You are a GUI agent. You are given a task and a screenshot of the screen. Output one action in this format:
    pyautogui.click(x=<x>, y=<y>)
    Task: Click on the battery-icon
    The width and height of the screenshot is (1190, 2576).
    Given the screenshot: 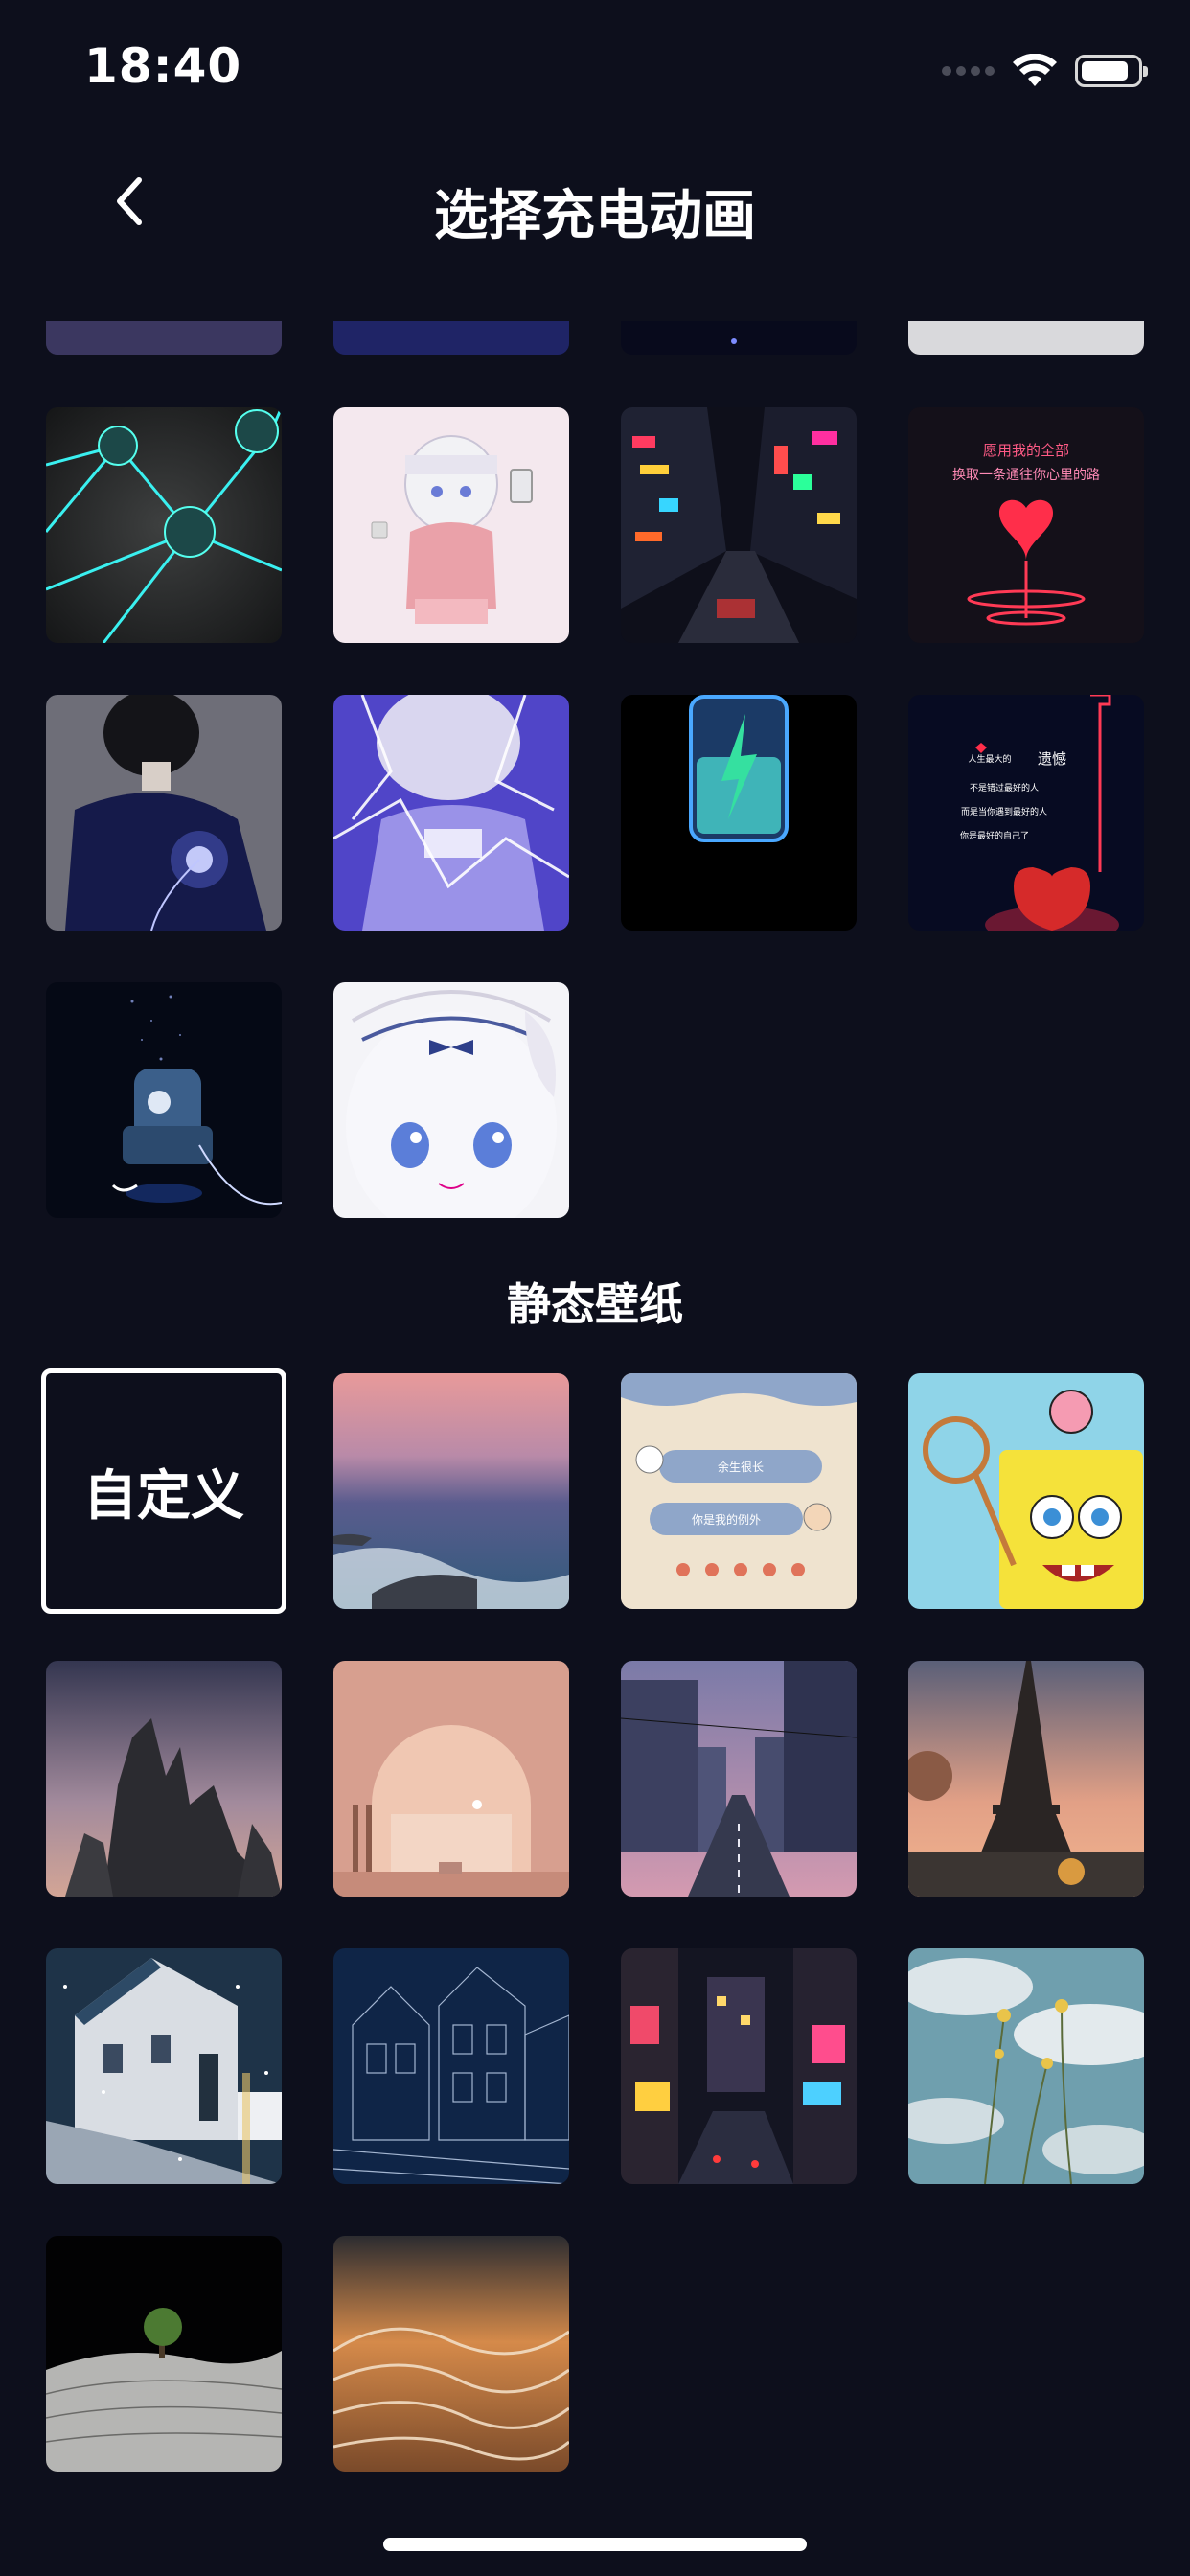 What is the action you would take?
    pyautogui.click(x=1111, y=71)
    